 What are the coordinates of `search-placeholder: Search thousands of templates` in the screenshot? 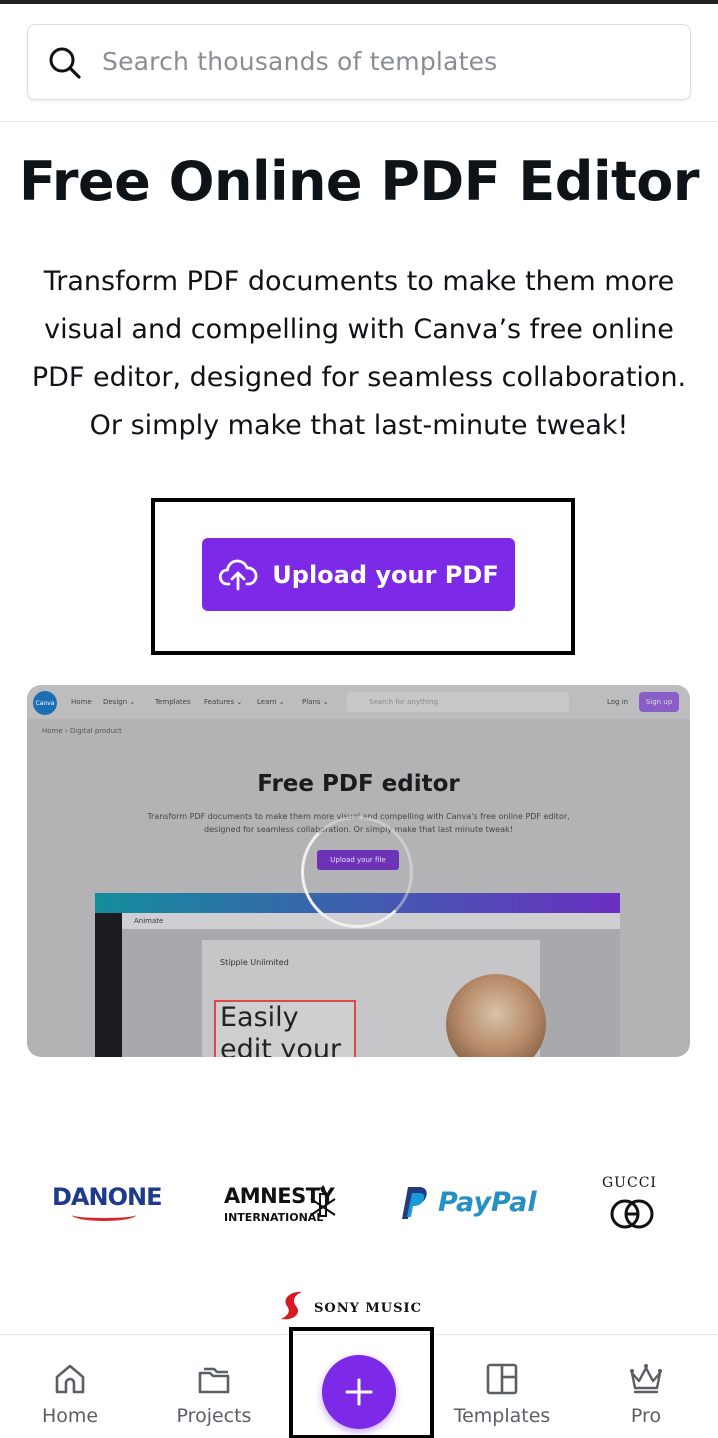 It's located at (300, 61).